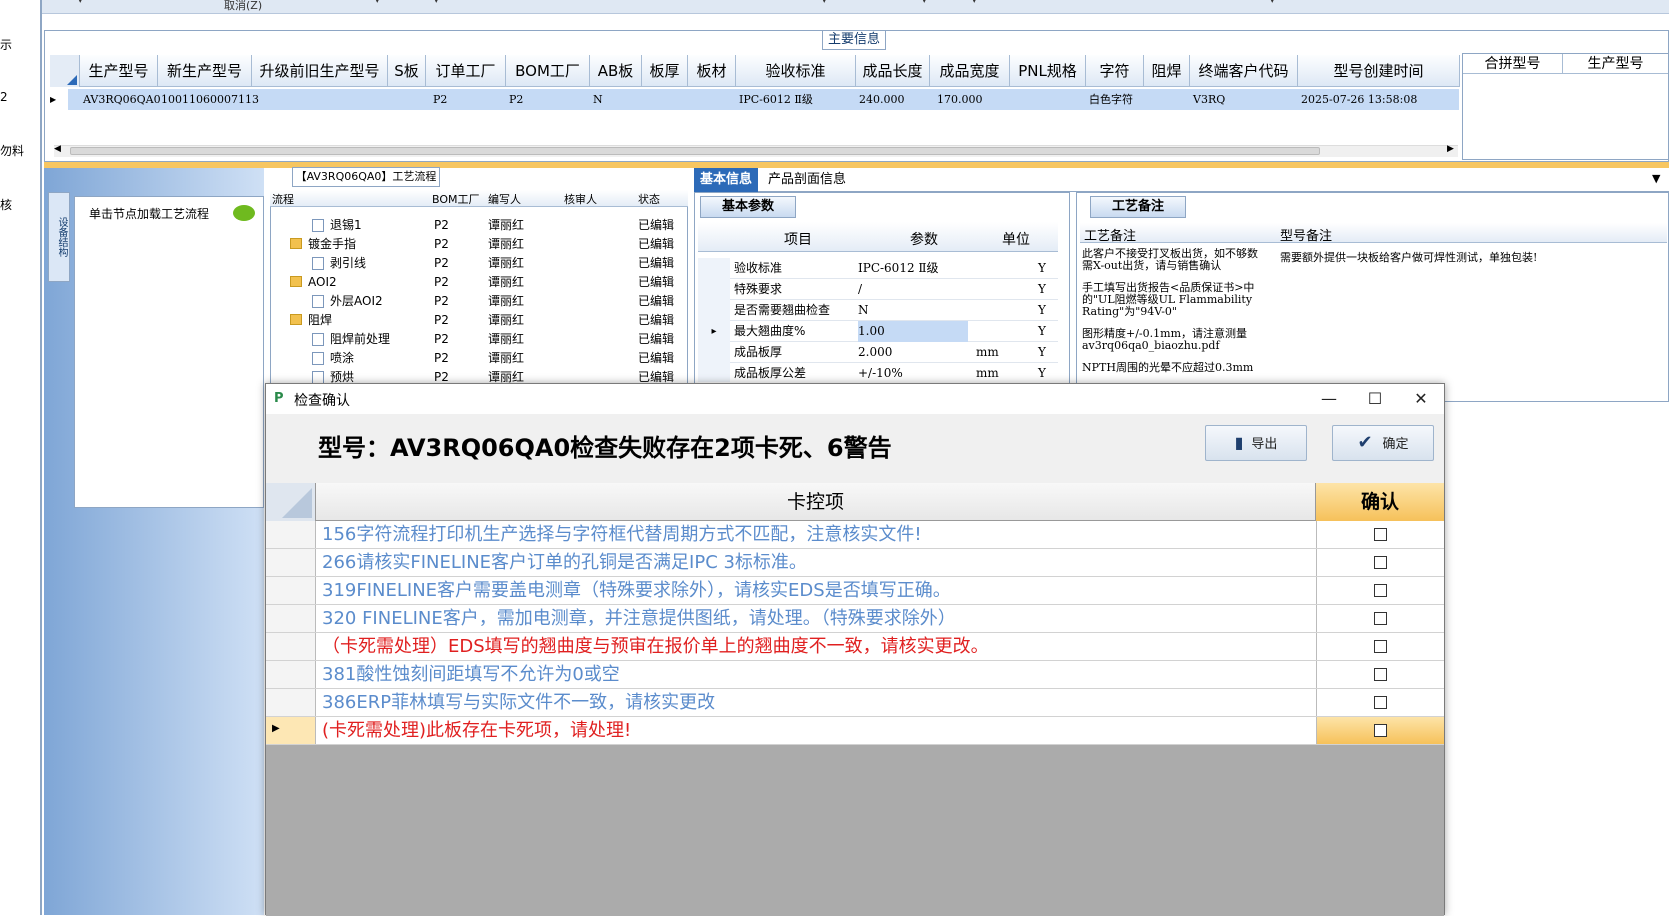 The width and height of the screenshot is (1669, 916). Describe the element at coordinates (1306, 234) in the screenshot. I see `col-header: 型号备注` at that location.